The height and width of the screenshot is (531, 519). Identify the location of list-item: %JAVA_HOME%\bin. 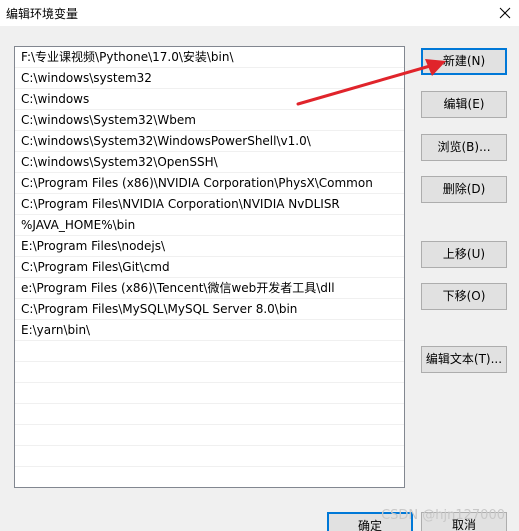
(209, 225).